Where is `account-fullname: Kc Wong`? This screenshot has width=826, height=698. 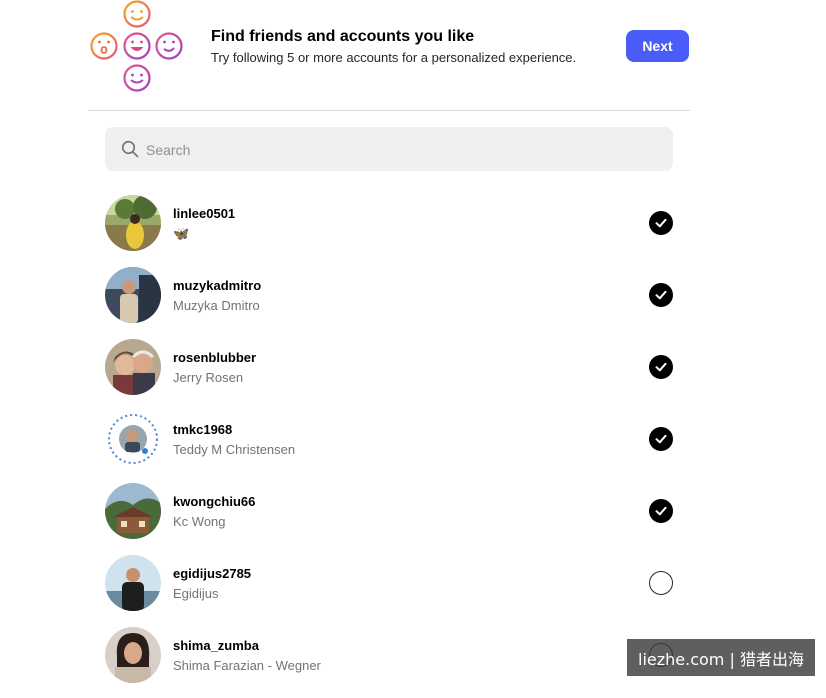
account-fullname: Kc Wong is located at coordinates (199, 521).